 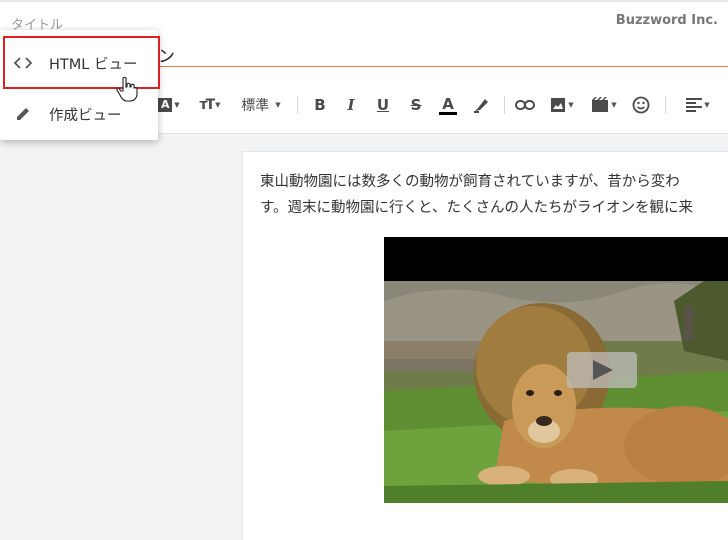 What do you see at coordinates (127, 89) in the screenshot?
I see `hand-cursor-icon` at bounding box center [127, 89].